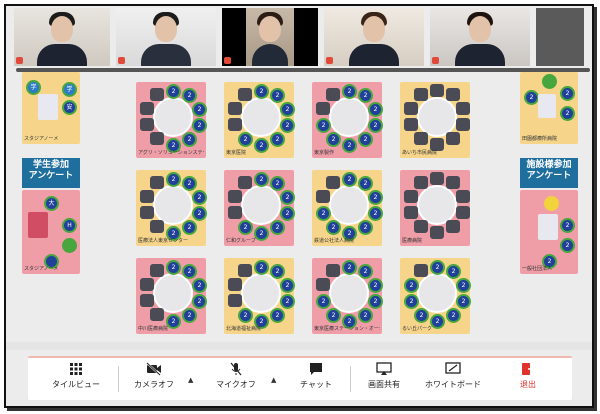  I want to click on right-table-card: 2 2 2 田園都療所病院, so click(549, 108).